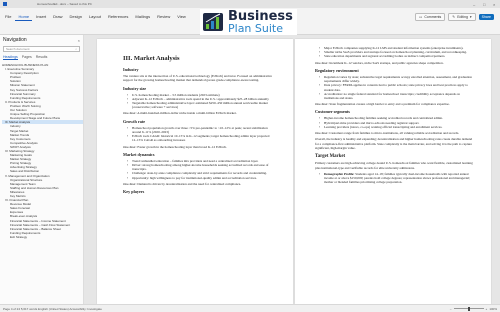 The image size is (500, 312). Describe the element at coordinates (451, 309) in the screenshot. I see `zoom-out-icon: –` at that location.